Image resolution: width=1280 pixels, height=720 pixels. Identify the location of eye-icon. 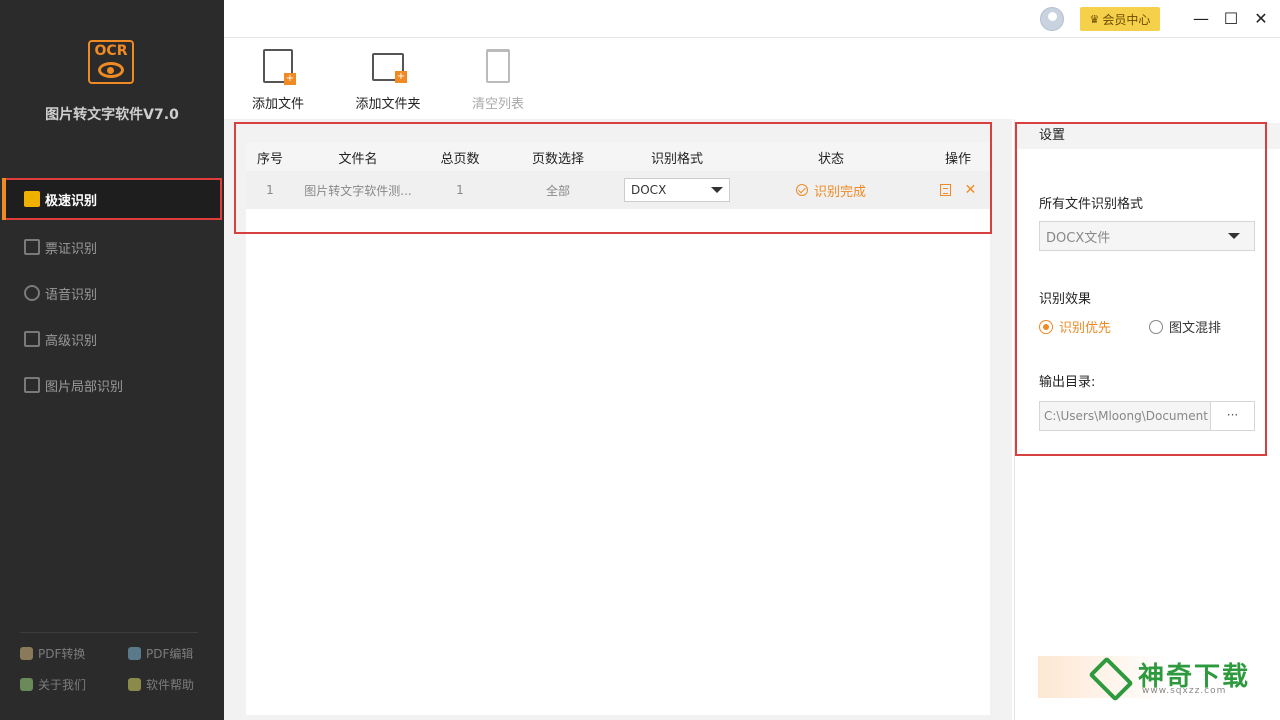
(111, 70).